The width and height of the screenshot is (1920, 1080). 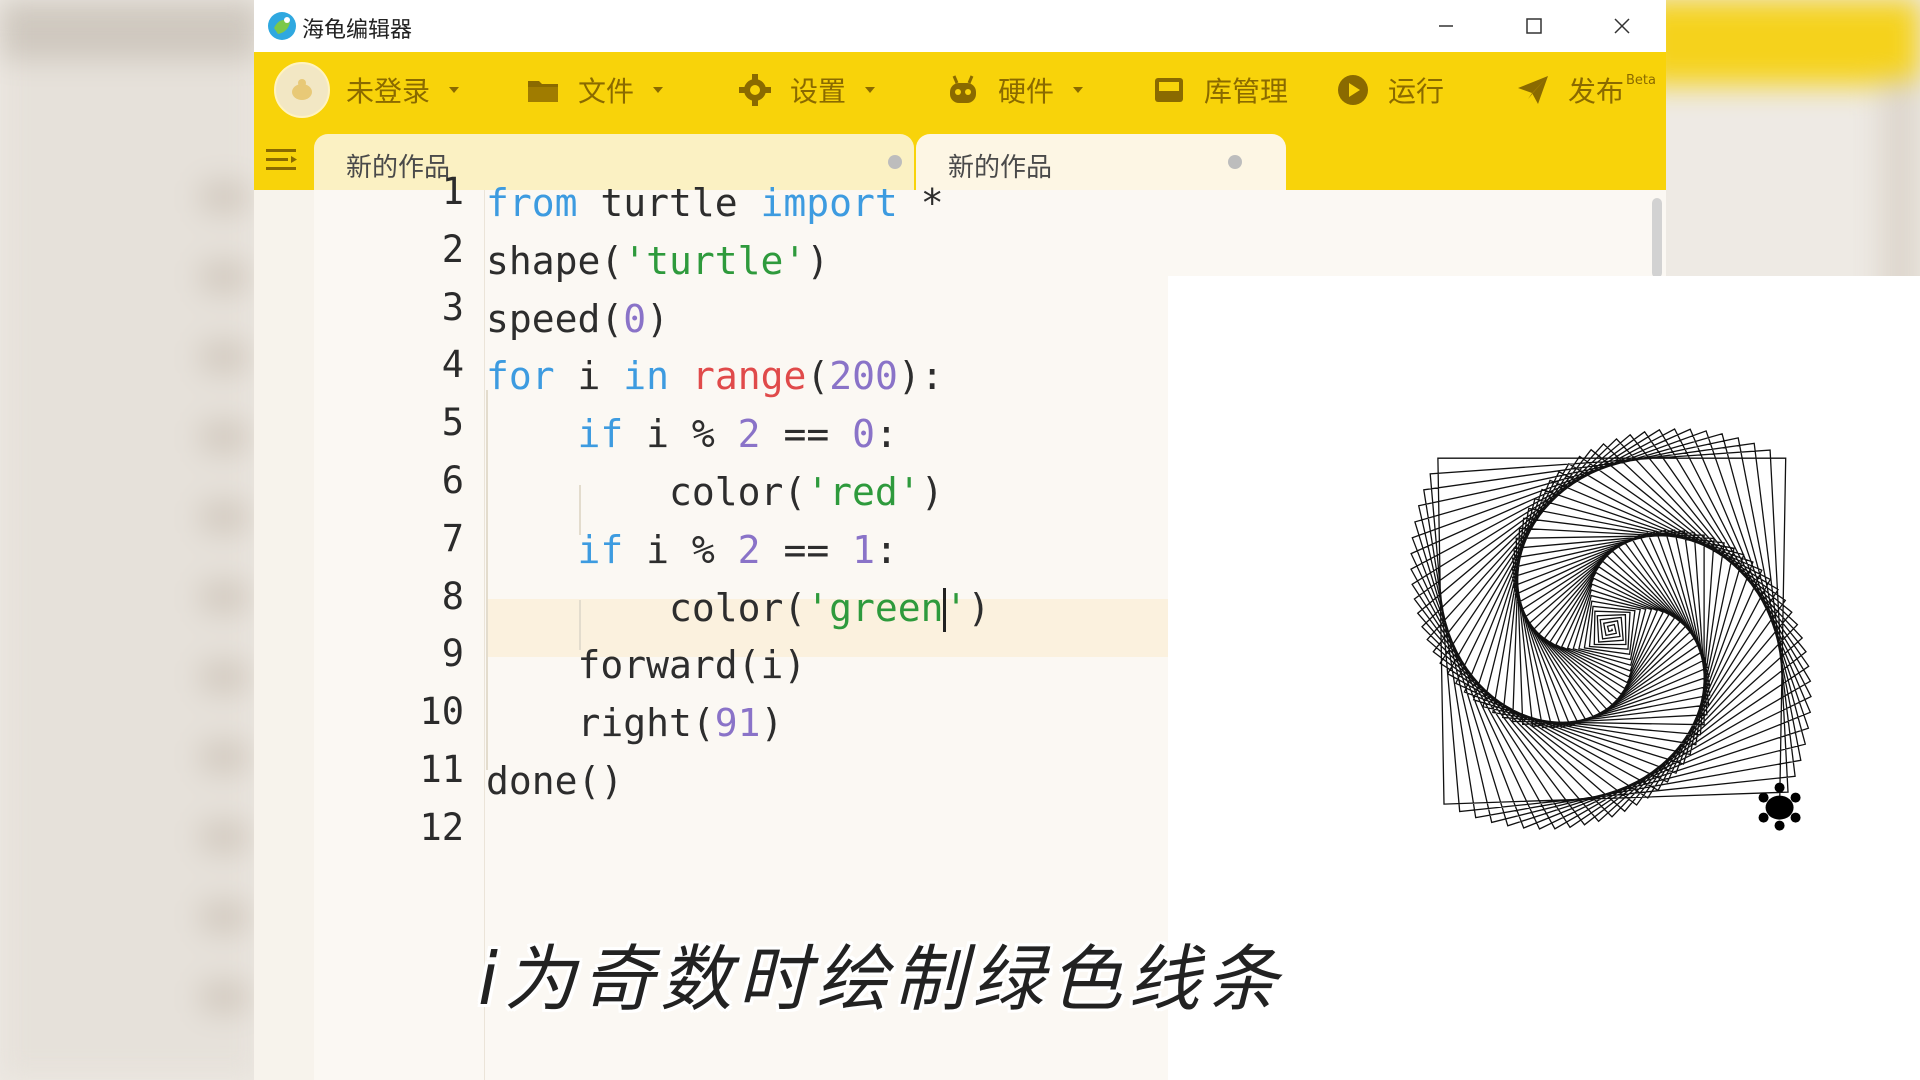 I want to click on play-icon, so click(x=1353, y=90).